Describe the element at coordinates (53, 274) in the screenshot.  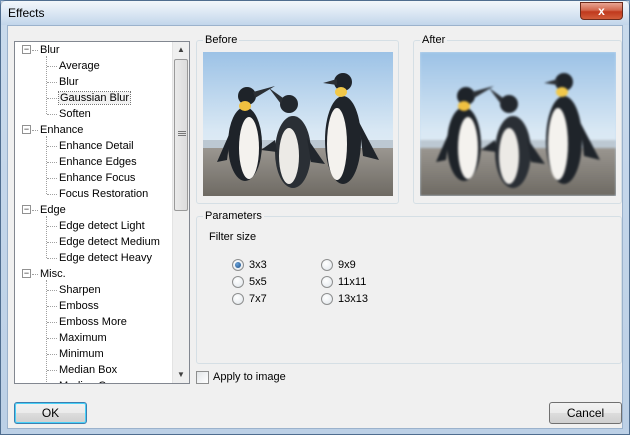
I see `tree-group-misc: Misc.` at that location.